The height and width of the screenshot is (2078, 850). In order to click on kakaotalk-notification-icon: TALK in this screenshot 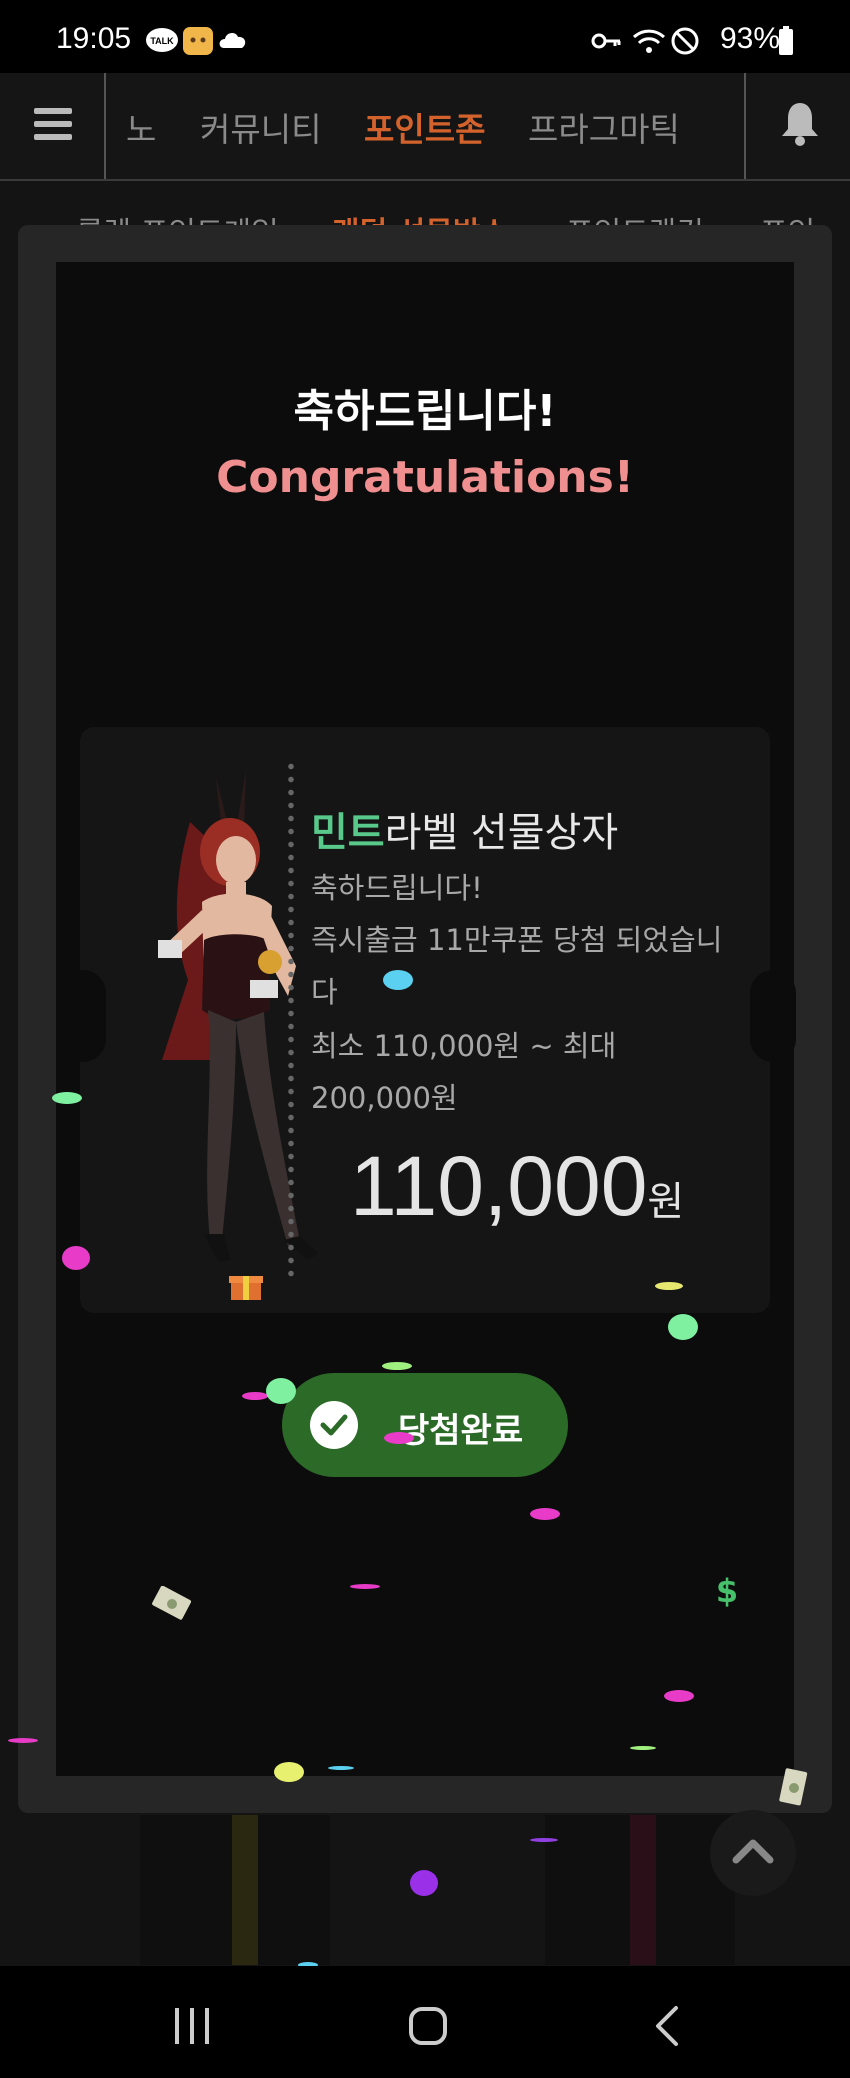, I will do `click(162, 40)`.